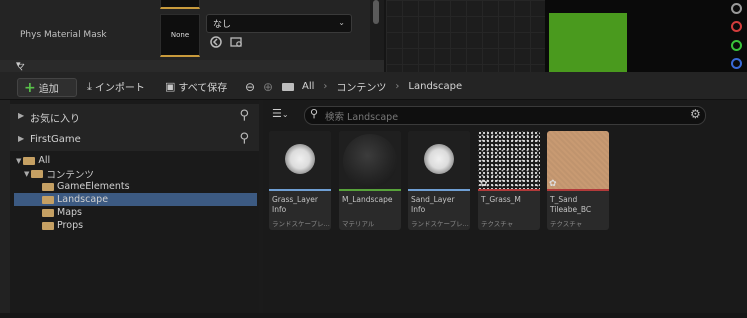 Image resolution: width=747 pixels, height=318 pixels. I want to click on back-arrow-icon: ⊖, so click(250, 86).